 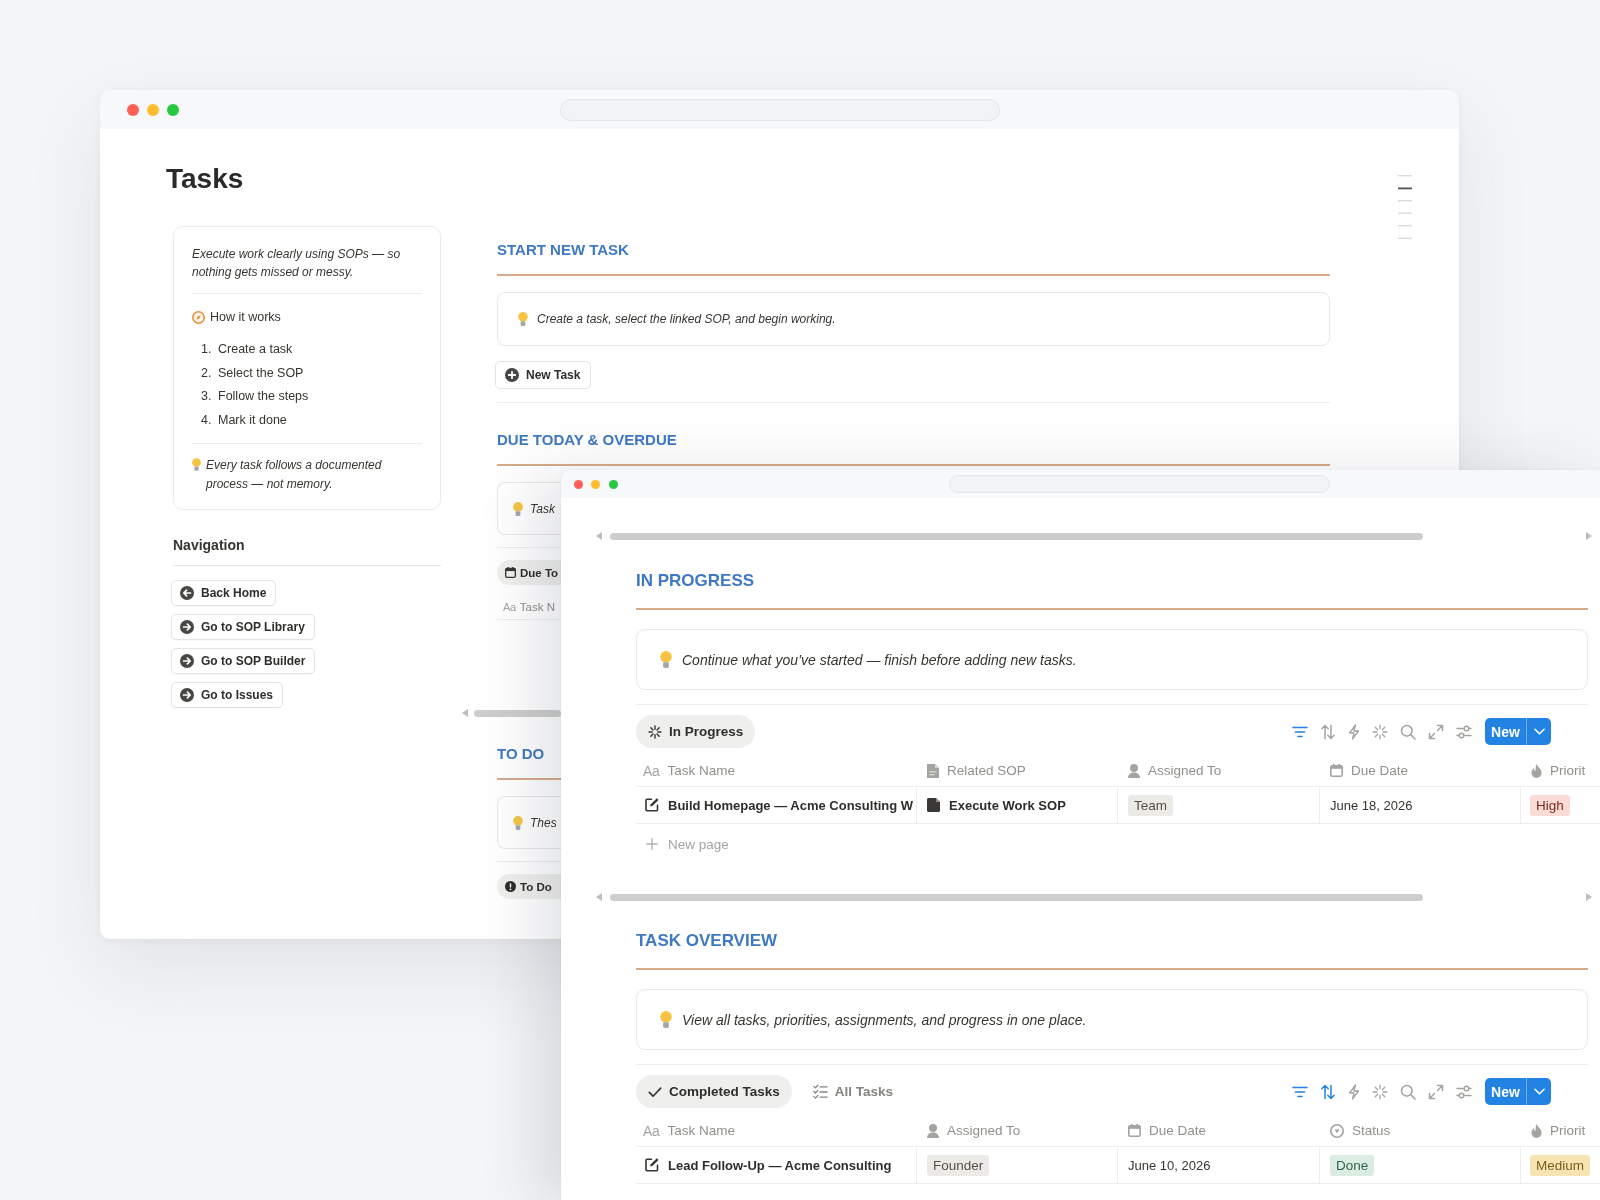 What do you see at coordinates (652, 1165) in the screenshot?
I see `pencil-square-icon` at bounding box center [652, 1165].